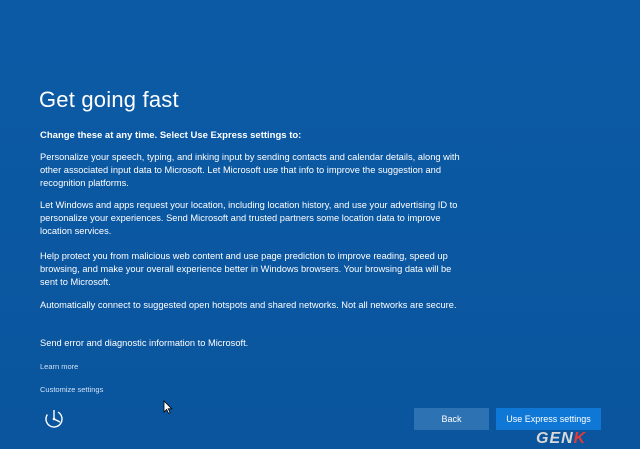 The height and width of the screenshot is (449, 640). What do you see at coordinates (168, 407) in the screenshot?
I see `mouse-pointer-icon` at bounding box center [168, 407].